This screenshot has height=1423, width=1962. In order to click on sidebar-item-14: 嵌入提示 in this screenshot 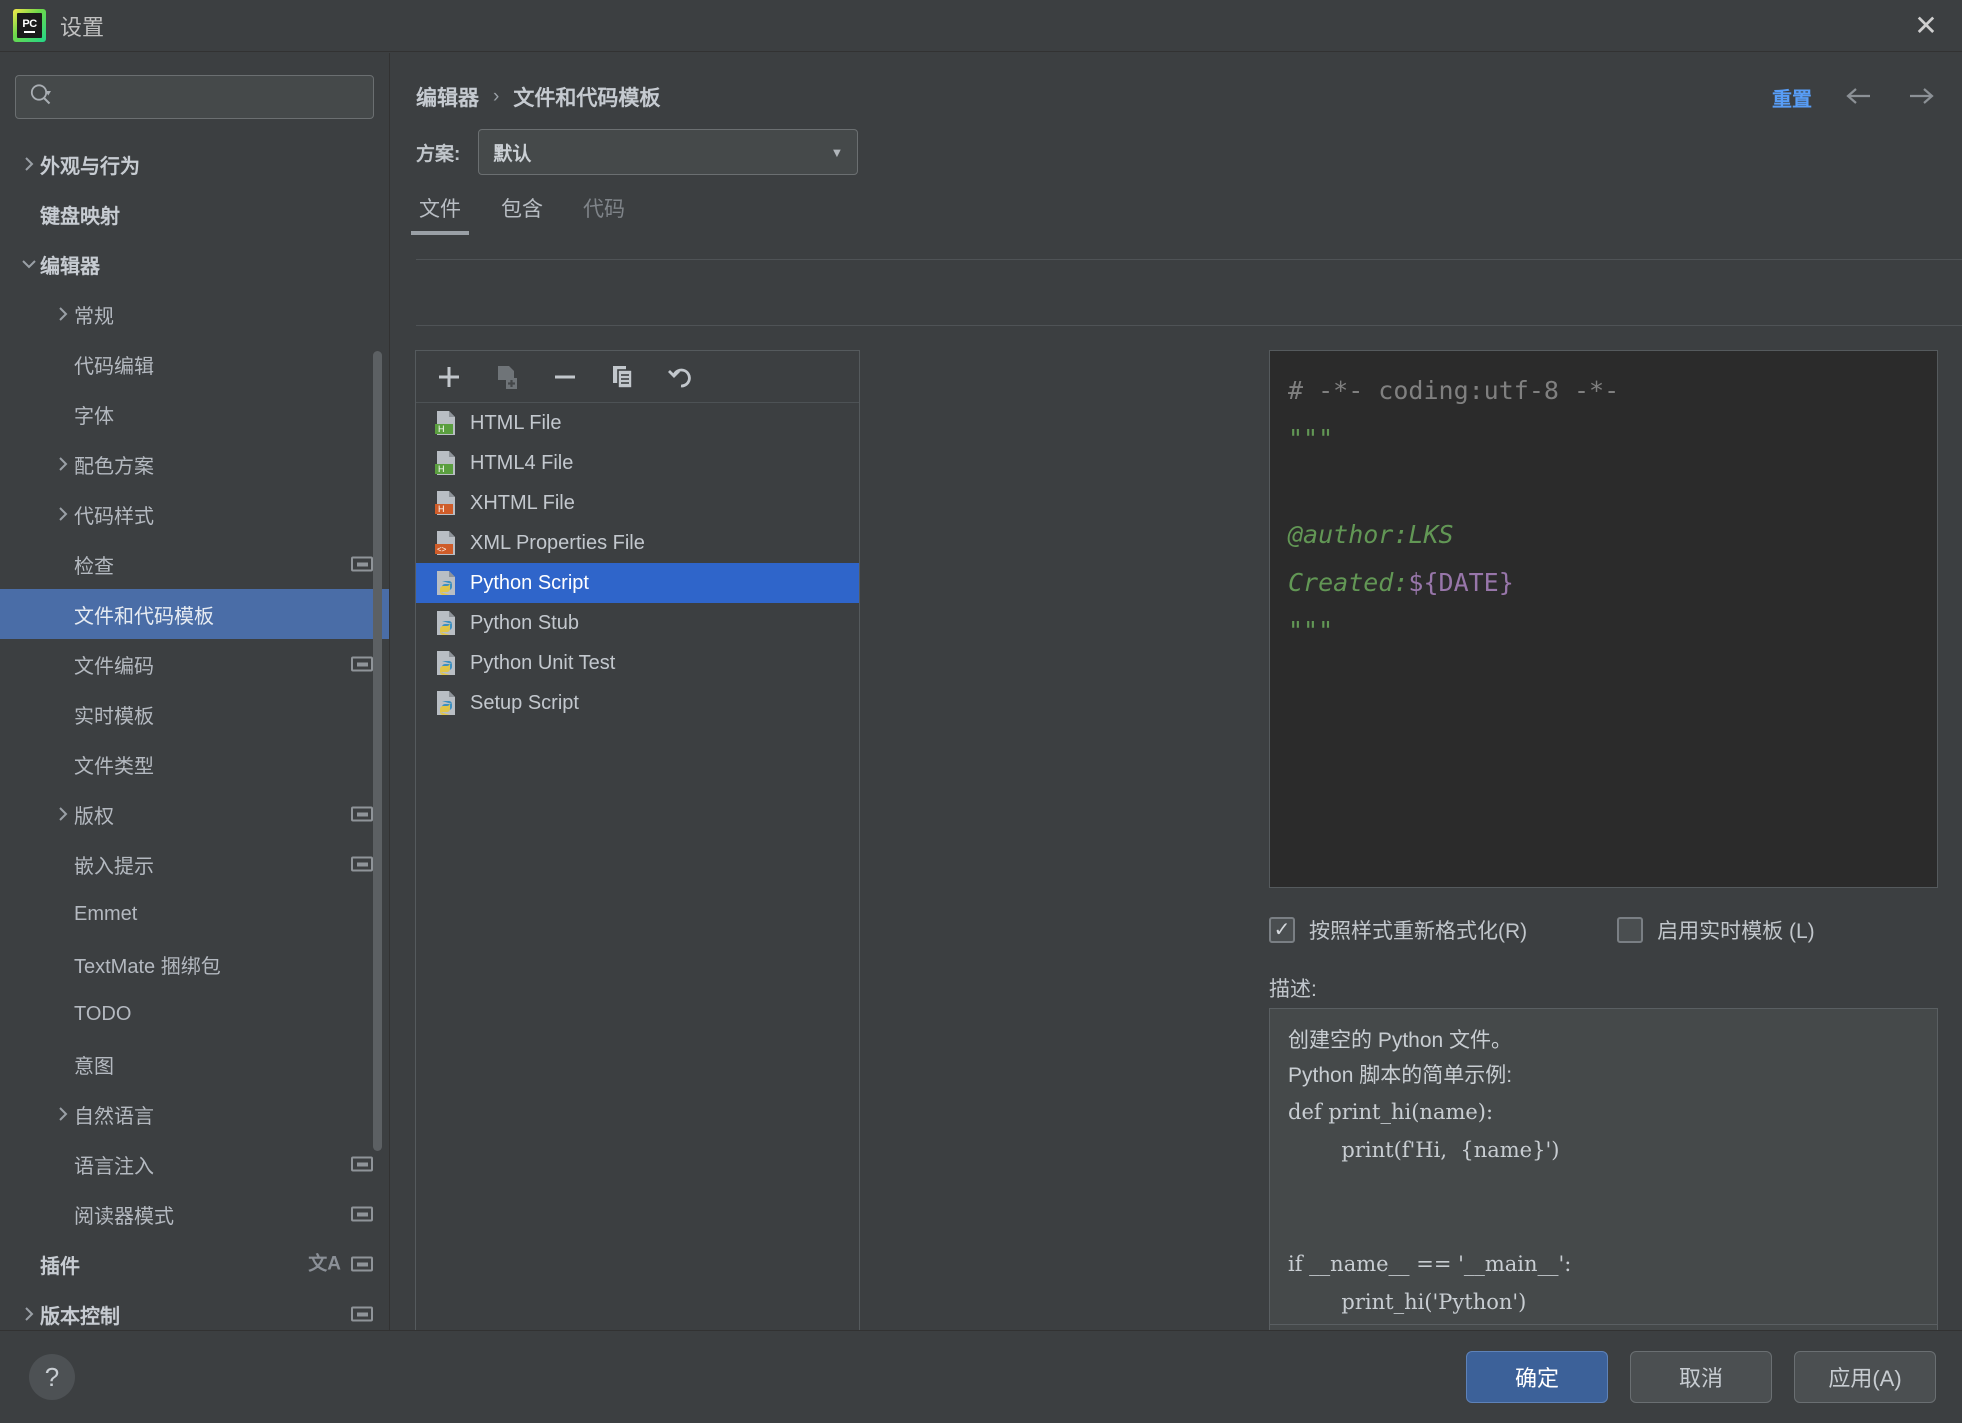, I will do `click(194, 864)`.